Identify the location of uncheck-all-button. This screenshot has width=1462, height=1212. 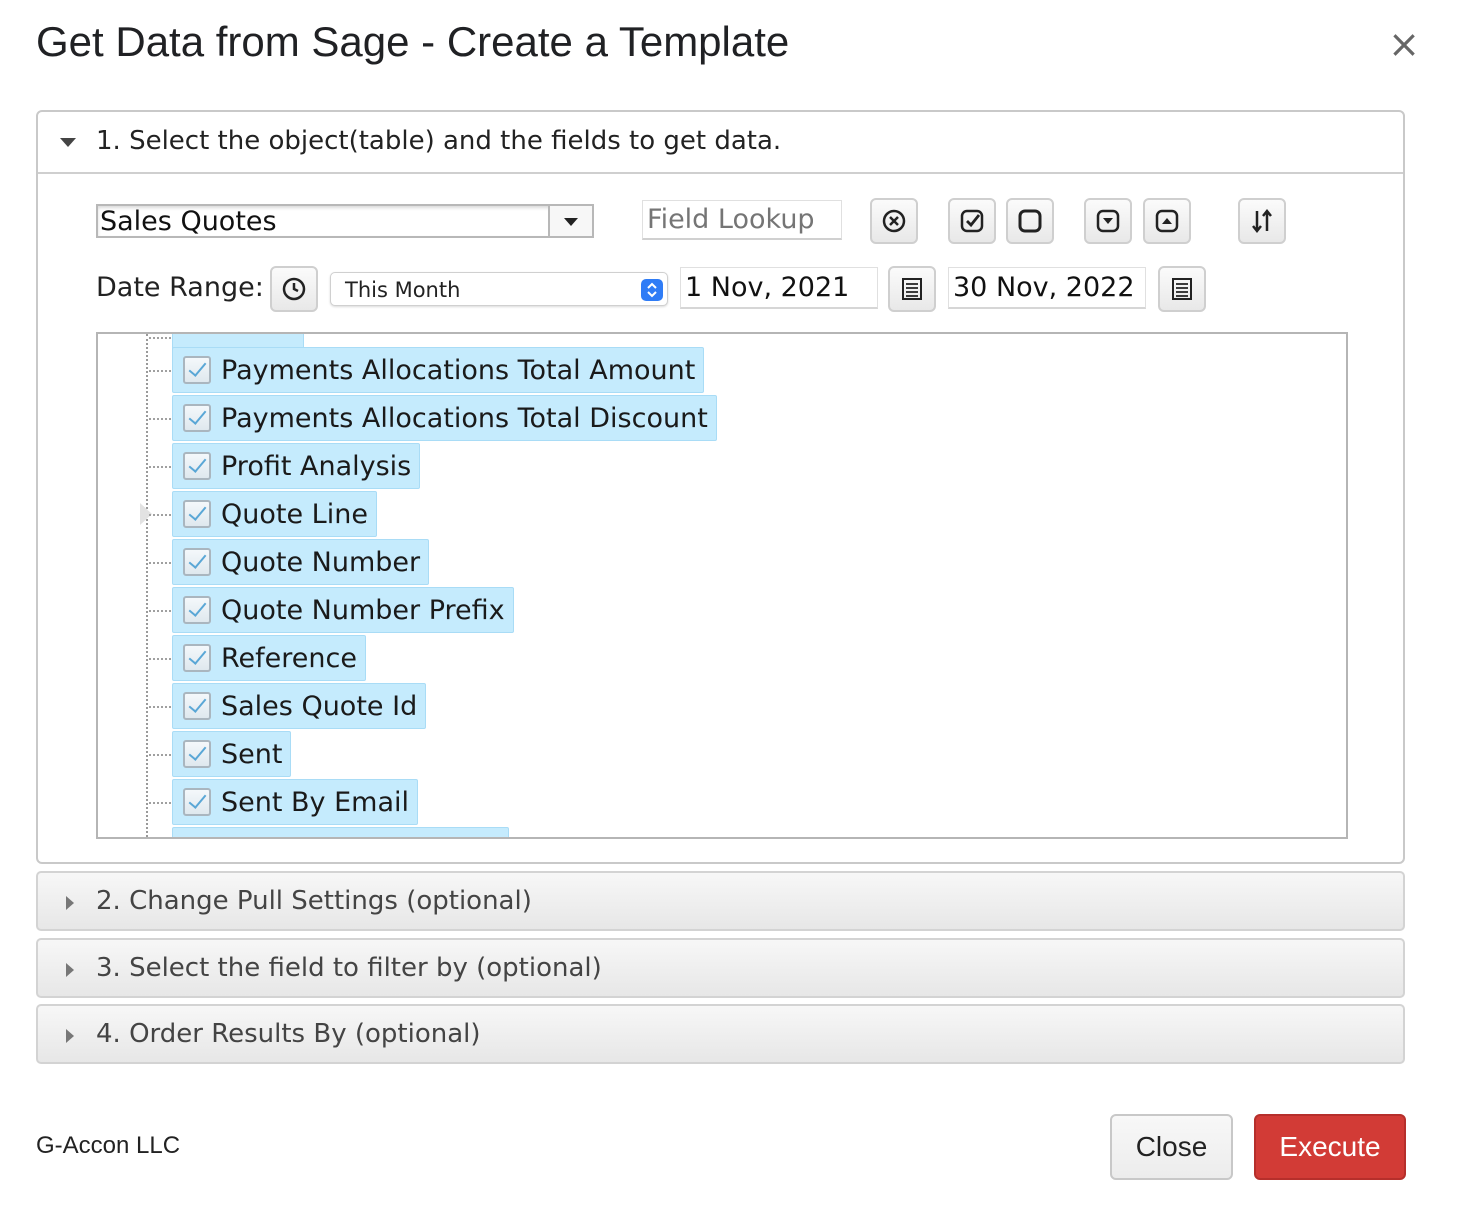
(1030, 221).